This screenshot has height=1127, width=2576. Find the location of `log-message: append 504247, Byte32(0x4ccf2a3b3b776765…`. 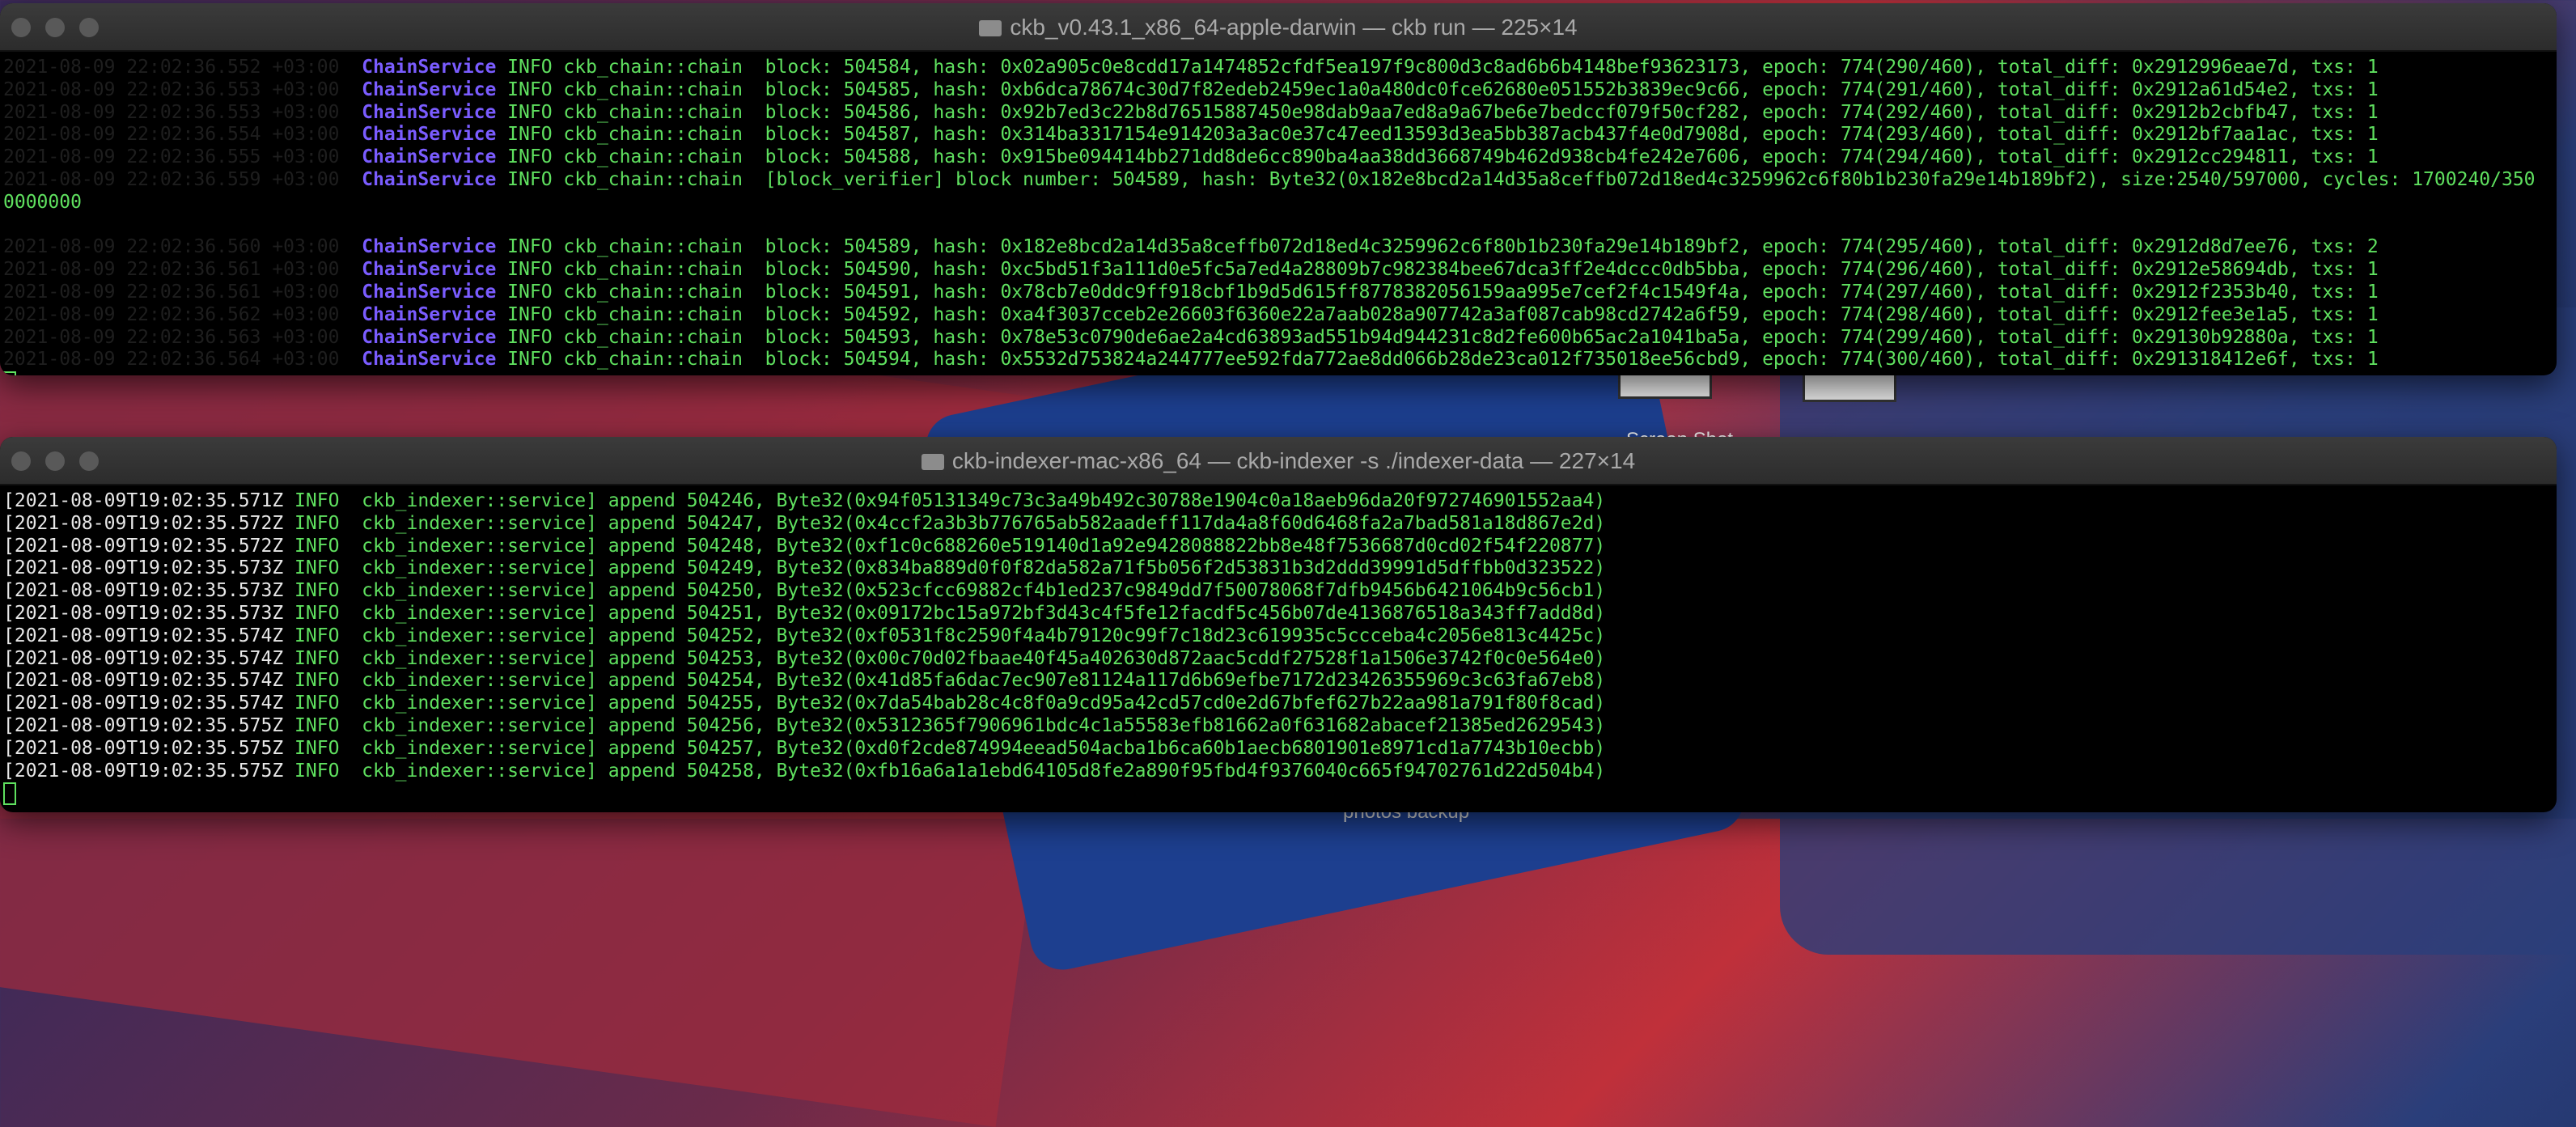

log-message: append 504247, Byte32(0x4ccf2a3b3b776765… is located at coordinates (1107, 523).